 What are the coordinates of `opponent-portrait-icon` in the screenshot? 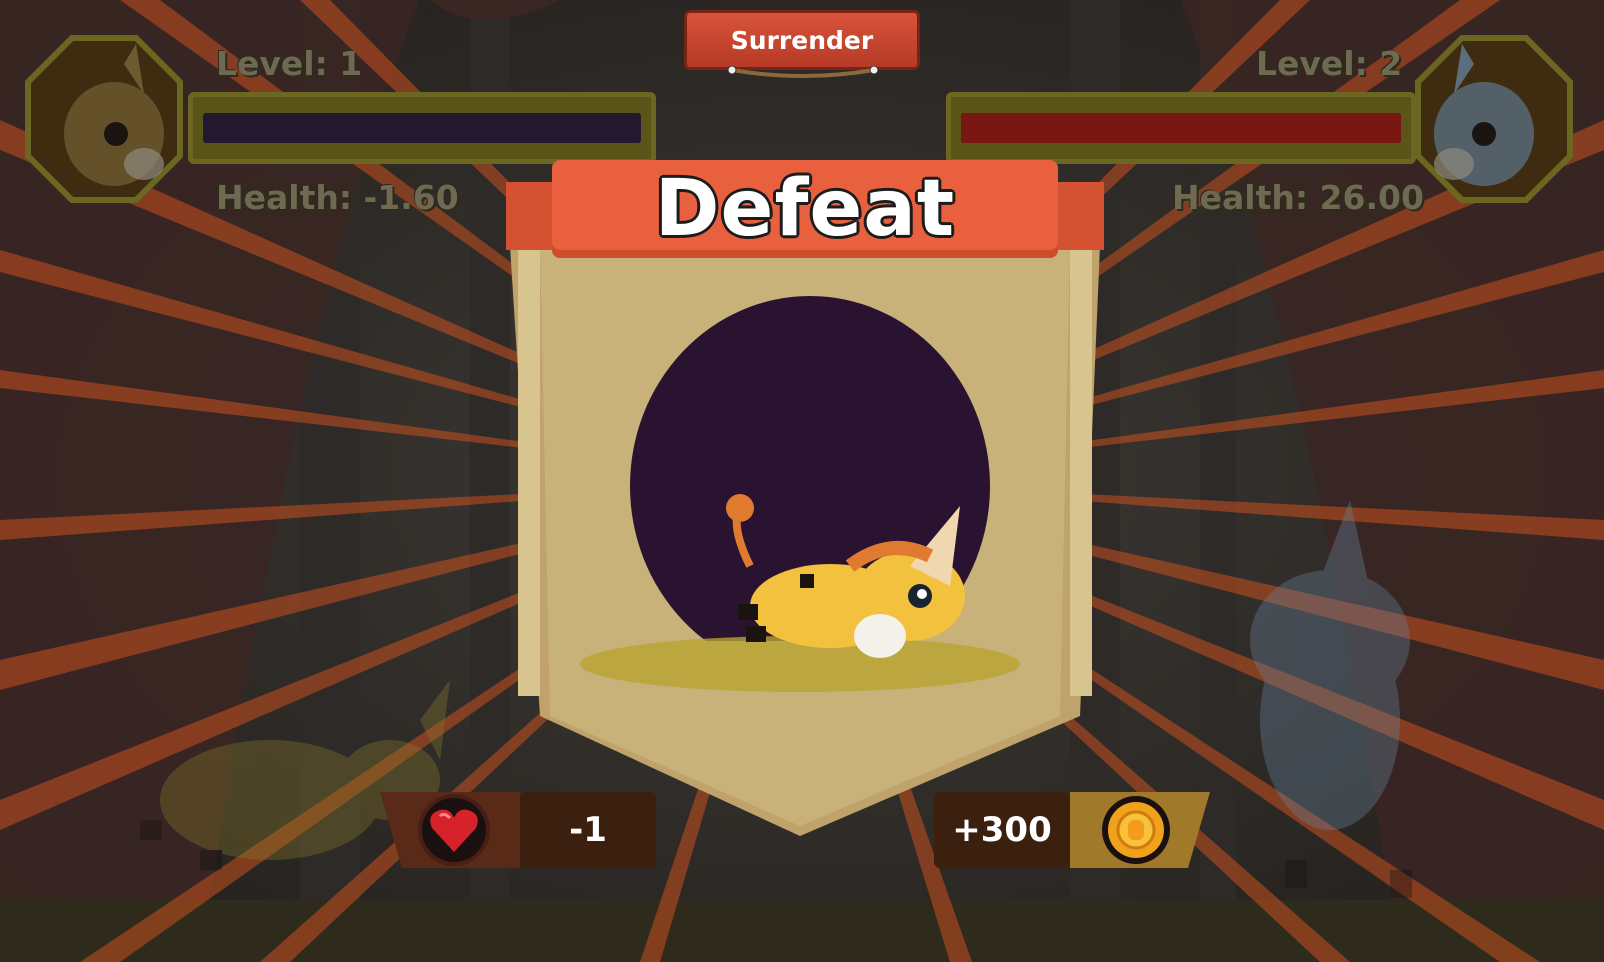 It's located at (1494, 119).